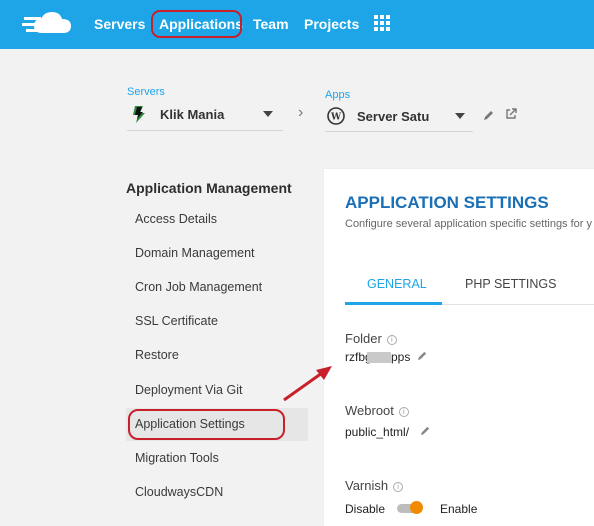 The image size is (594, 526). What do you see at coordinates (338, 95) in the screenshot?
I see `app-selector-label: Apps` at bounding box center [338, 95].